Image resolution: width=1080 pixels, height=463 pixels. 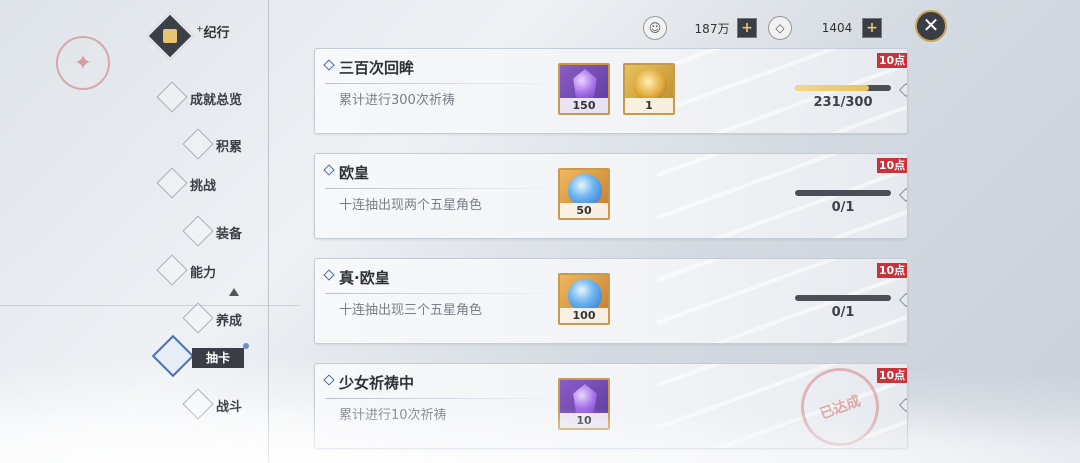 What do you see at coordinates (246, 346) in the screenshot?
I see `sidebar-active-dot` at bounding box center [246, 346].